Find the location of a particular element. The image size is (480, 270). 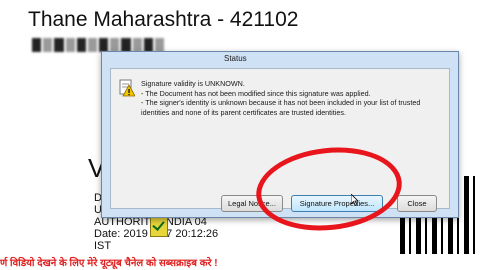

document-heading: Thane Maharashtra - 421102 is located at coordinates (163, 19).